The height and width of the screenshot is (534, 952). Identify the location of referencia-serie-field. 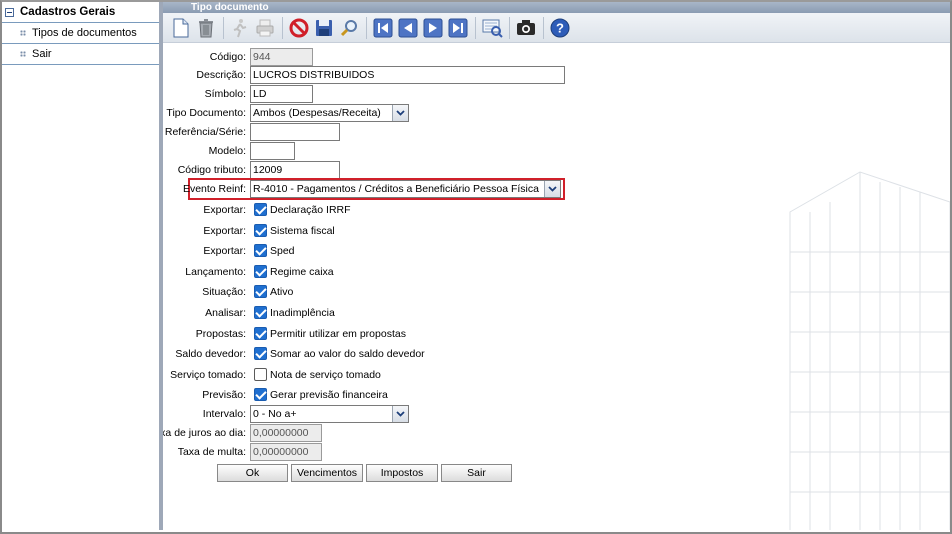
(295, 132).